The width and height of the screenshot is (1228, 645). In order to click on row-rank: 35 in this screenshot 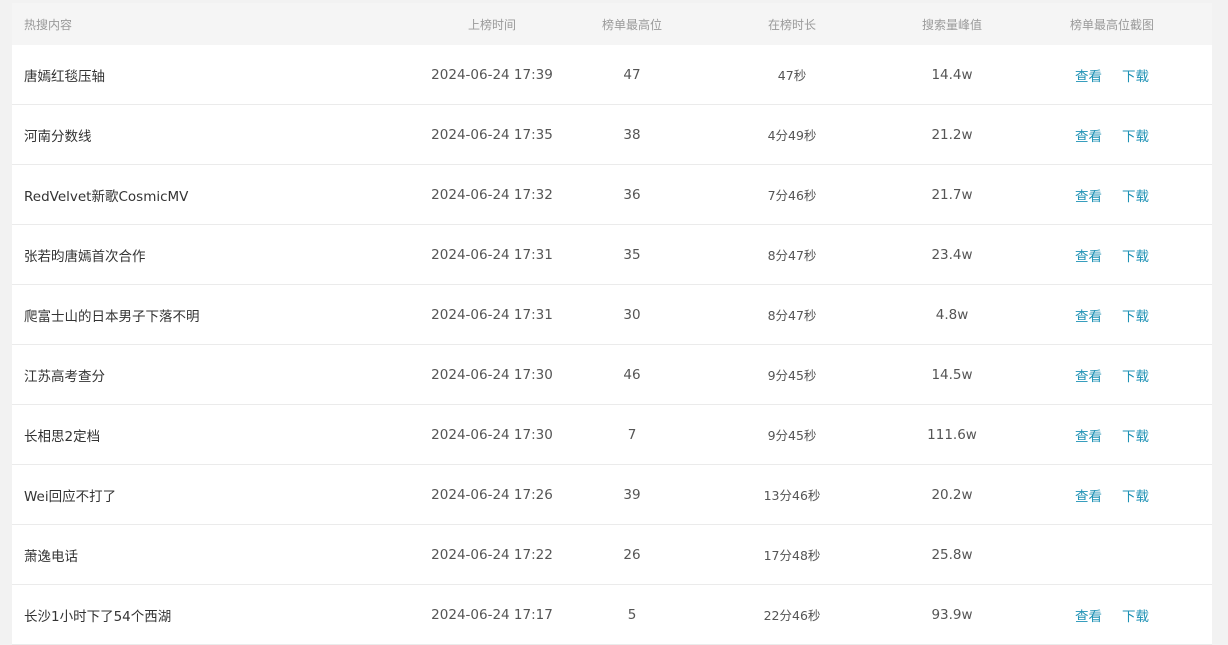, I will do `click(632, 254)`.